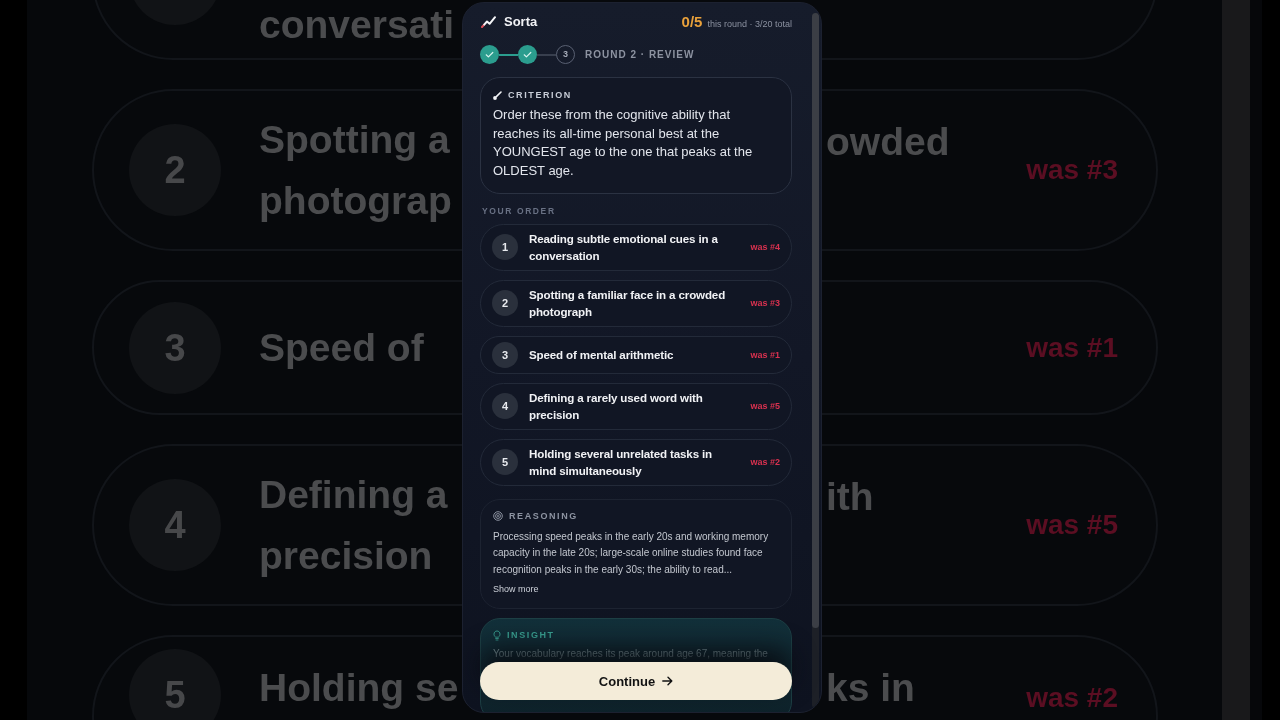 This screenshot has height=720, width=1280. Describe the element at coordinates (850, 497) in the screenshot. I see `backdrop-text: ith` at that location.